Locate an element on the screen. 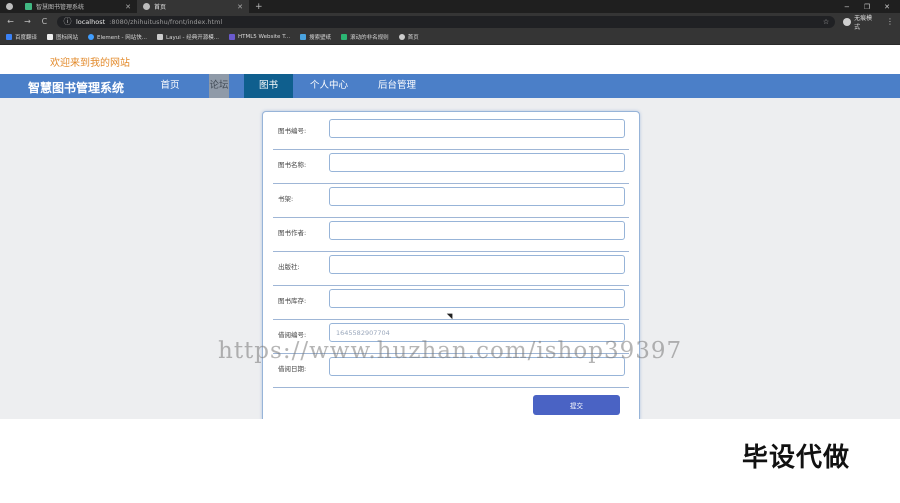  form-row-author: 图书作者: is located at coordinates (451, 235).